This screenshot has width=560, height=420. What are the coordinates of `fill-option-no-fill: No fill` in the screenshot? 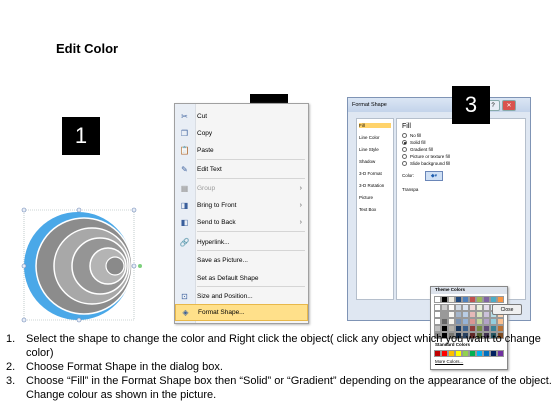 It's located at (411, 135).